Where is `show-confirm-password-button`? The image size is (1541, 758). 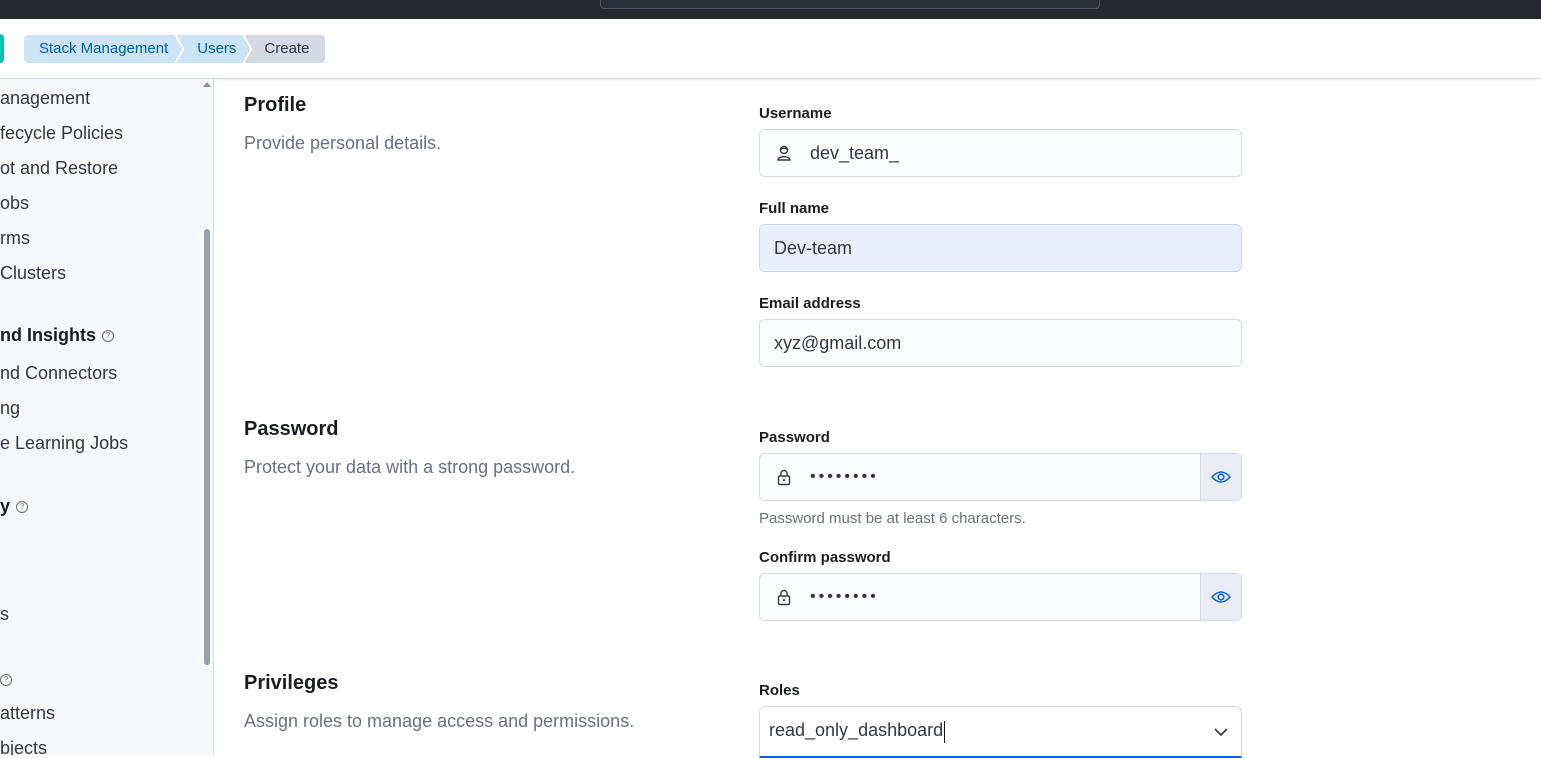
show-confirm-password-button is located at coordinates (1220, 597).